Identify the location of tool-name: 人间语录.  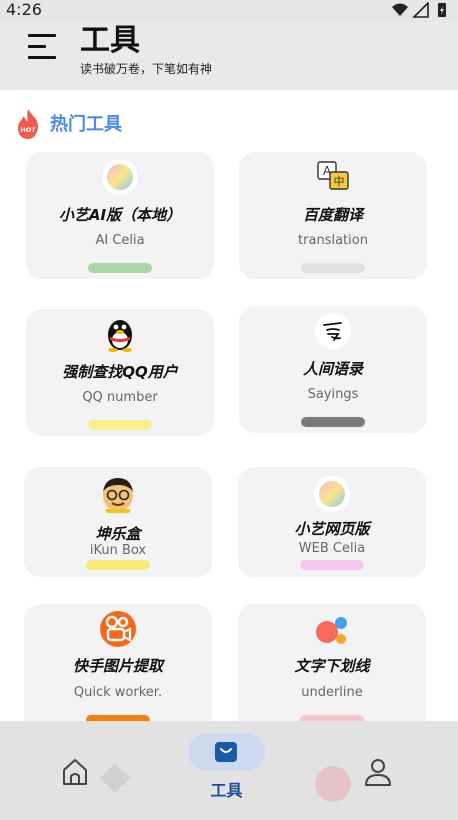
(332, 369).